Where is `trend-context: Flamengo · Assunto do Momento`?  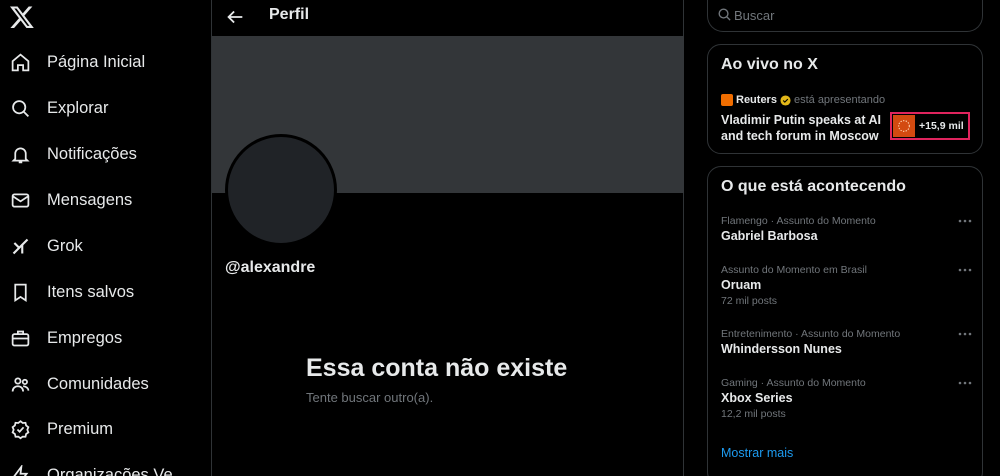
trend-context: Flamengo · Assunto do Momento is located at coordinates (798, 221).